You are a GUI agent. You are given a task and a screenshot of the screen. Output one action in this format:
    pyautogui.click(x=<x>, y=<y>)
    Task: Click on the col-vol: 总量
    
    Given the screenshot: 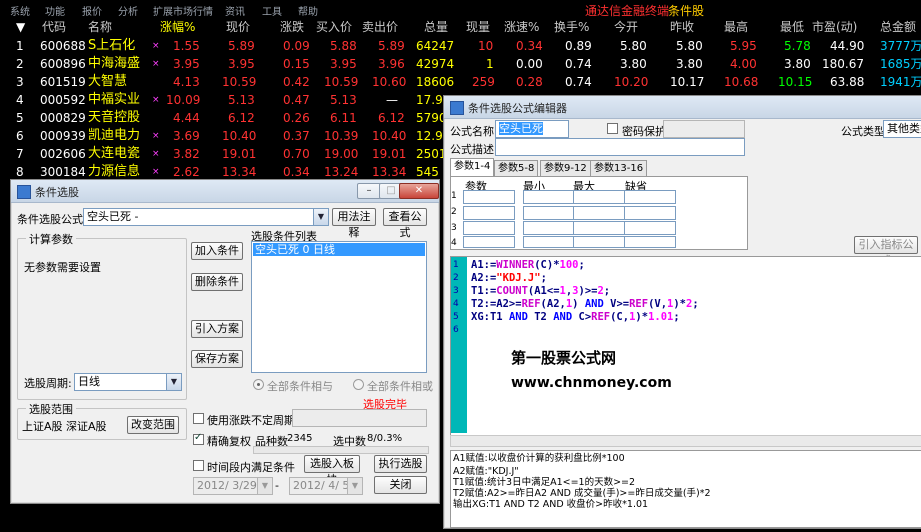 What is the action you would take?
    pyautogui.click(x=436, y=27)
    